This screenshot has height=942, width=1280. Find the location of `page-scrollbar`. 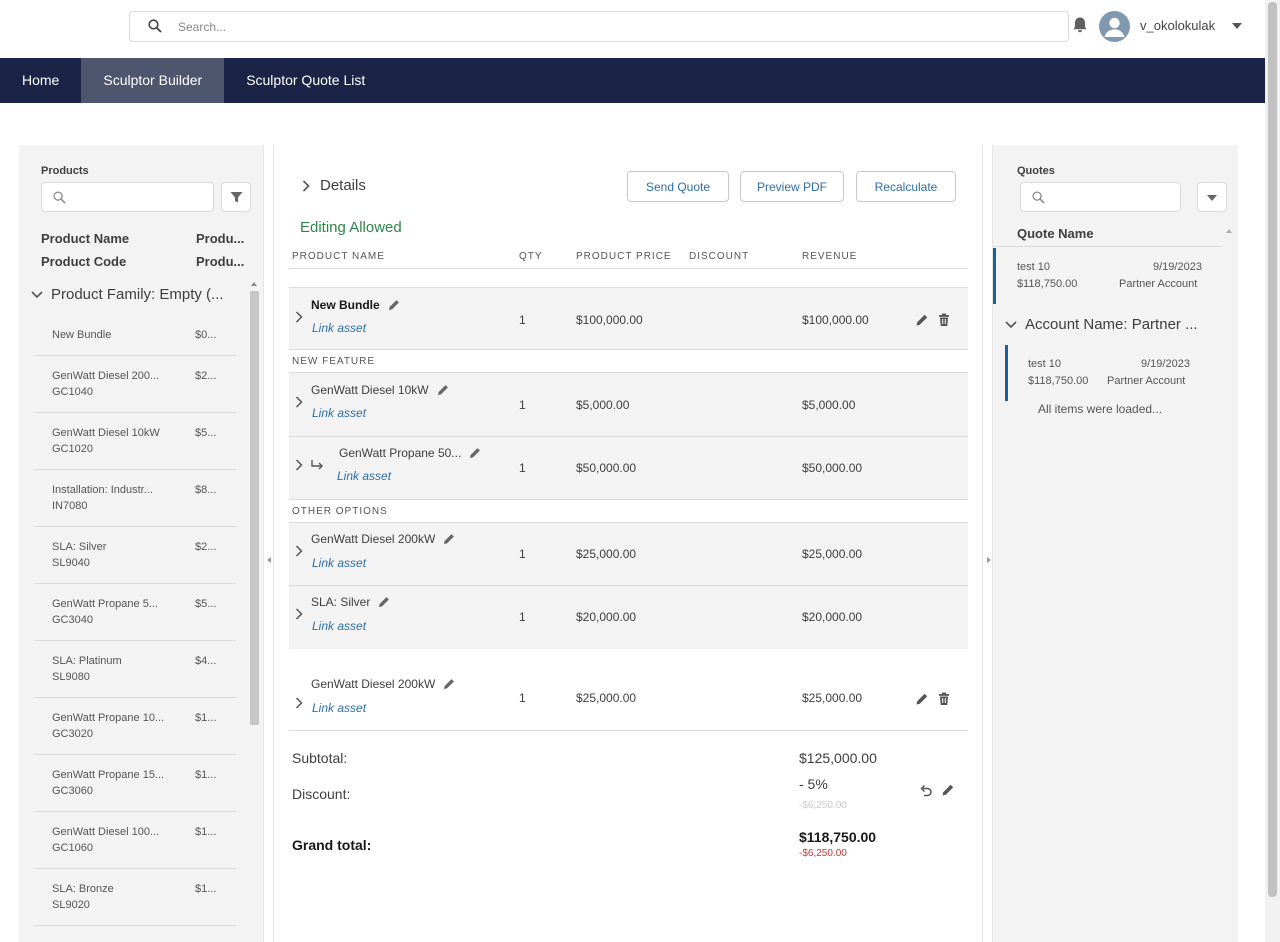

page-scrollbar is located at coordinates (1272, 471).